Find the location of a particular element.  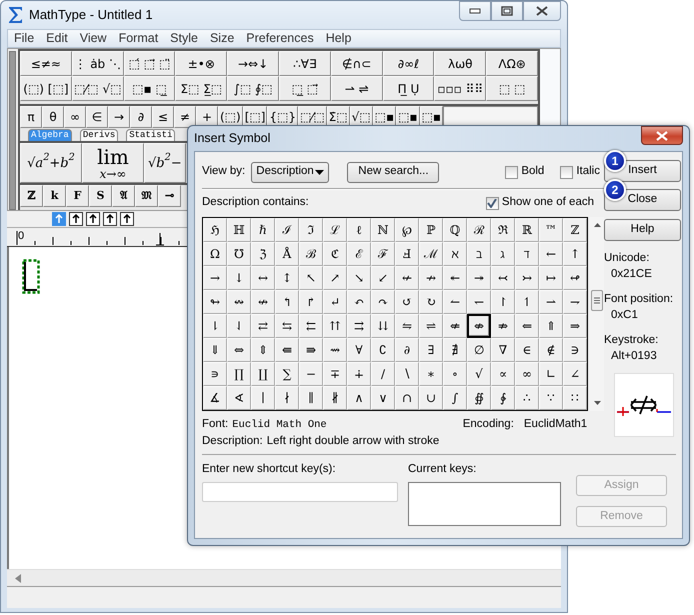

palette-button: ⬚▪ ⬚̲ is located at coordinates (150, 88).